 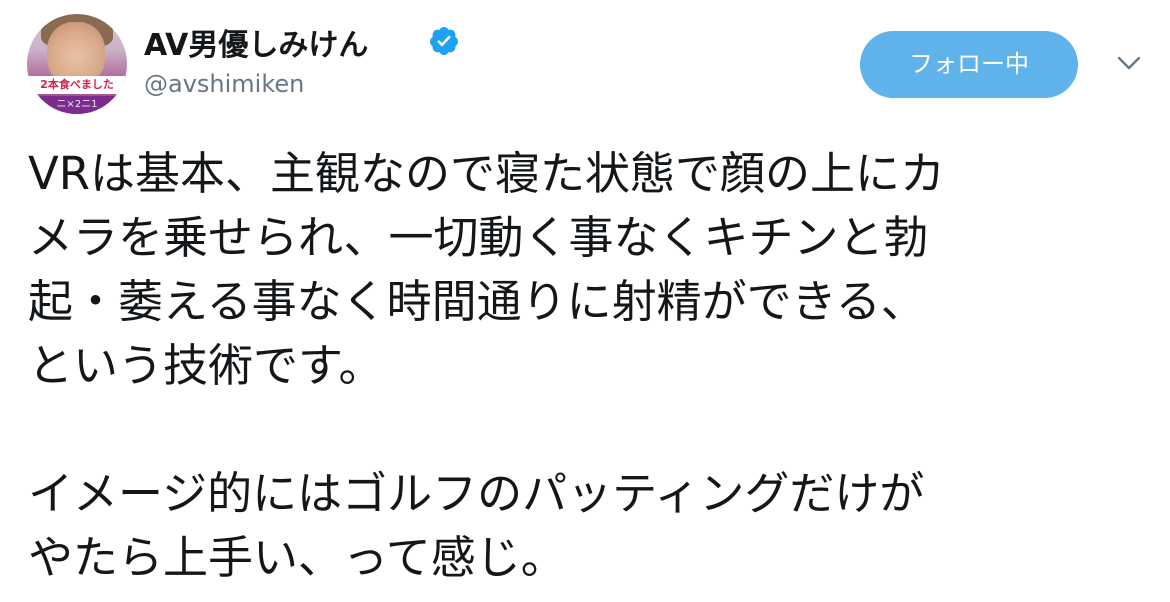 What do you see at coordinates (76, 53) in the screenshot?
I see `avatar-face` at bounding box center [76, 53].